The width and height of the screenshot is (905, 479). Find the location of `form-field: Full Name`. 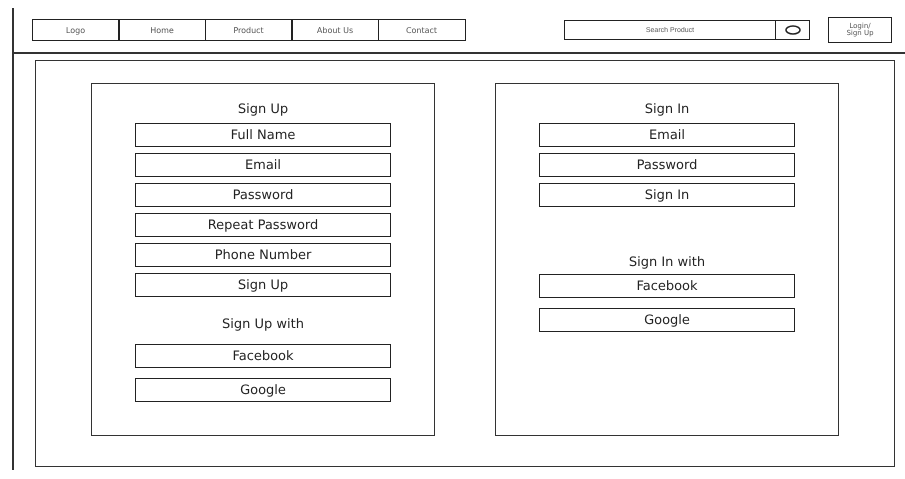

form-field: Full Name is located at coordinates (263, 135).